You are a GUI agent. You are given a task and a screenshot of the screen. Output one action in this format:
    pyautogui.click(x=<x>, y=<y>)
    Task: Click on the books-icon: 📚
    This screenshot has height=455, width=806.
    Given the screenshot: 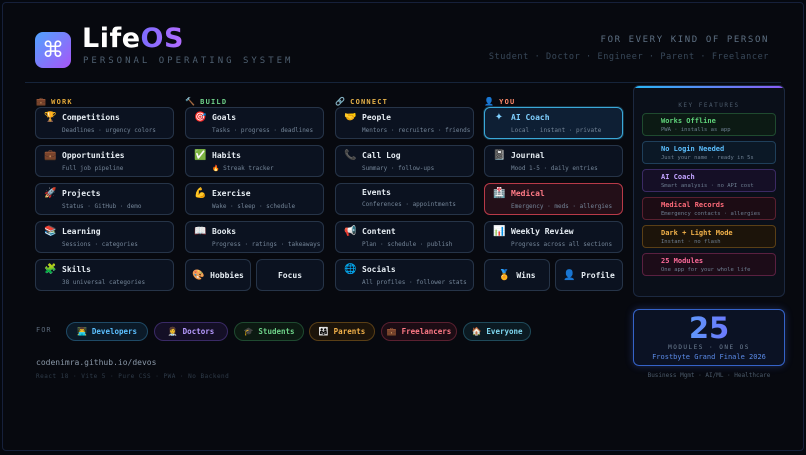 What is the action you would take?
    pyautogui.click(x=50, y=231)
    